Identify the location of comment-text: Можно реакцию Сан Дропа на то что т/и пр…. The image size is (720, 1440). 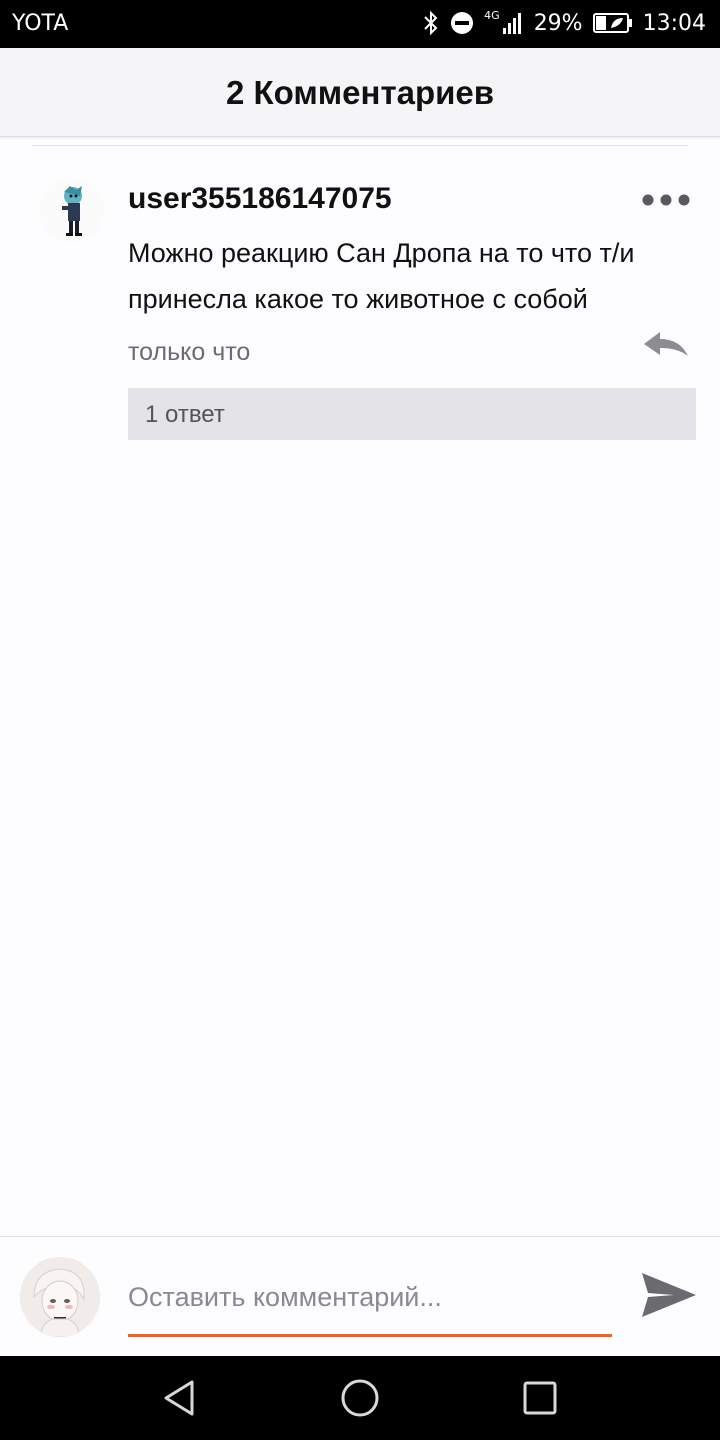
(381, 276).